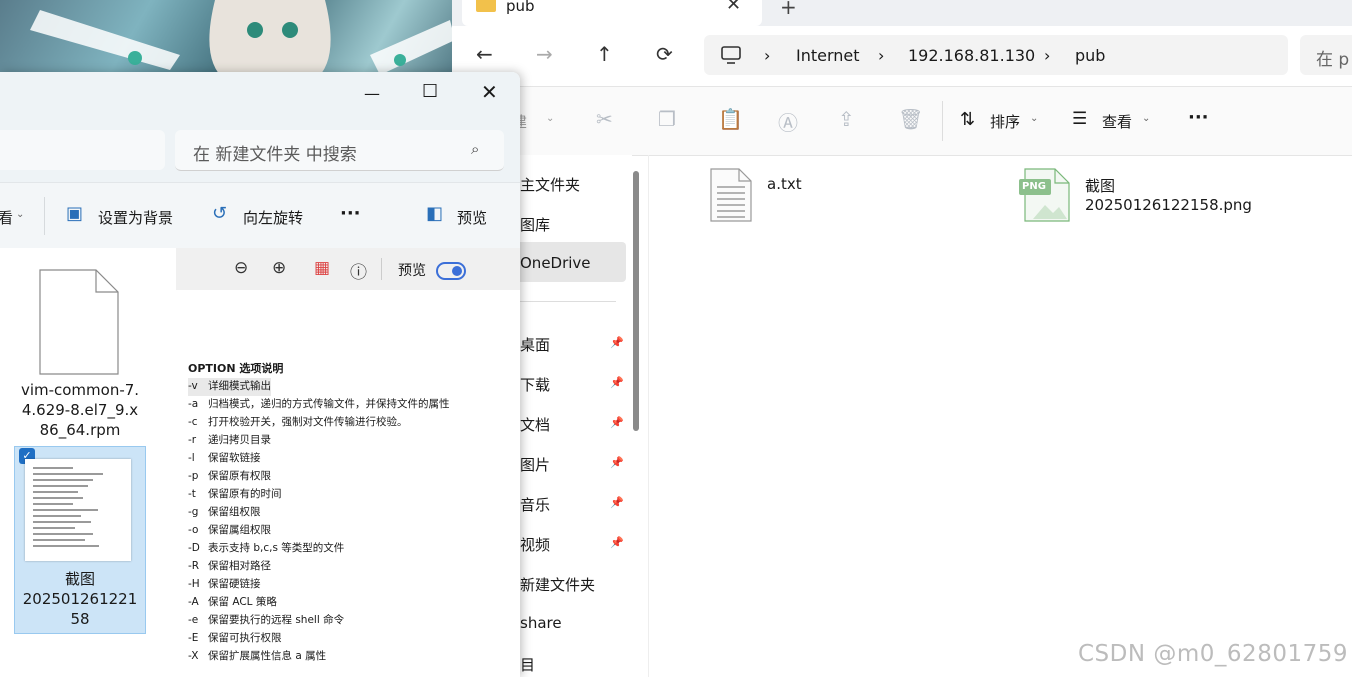 The width and height of the screenshot is (1352, 677). Describe the element at coordinates (276, 620) in the screenshot. I see `option-description: 保留要执行的远程 shell 命令` at that location.